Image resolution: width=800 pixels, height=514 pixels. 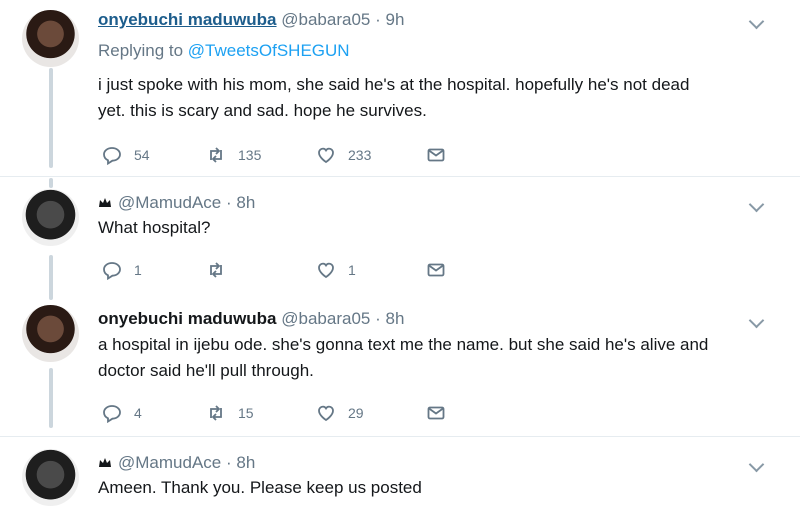 What do you see at coordinates (356, 413) in the screenshot?
I see `like-count: 29` at bounding box center [356, 413].